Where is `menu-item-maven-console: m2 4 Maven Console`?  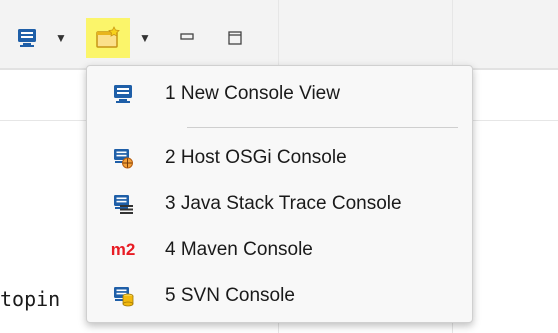 menu-item-maven-console: m2 4 Maven Console is located at coordinates (279, 250).